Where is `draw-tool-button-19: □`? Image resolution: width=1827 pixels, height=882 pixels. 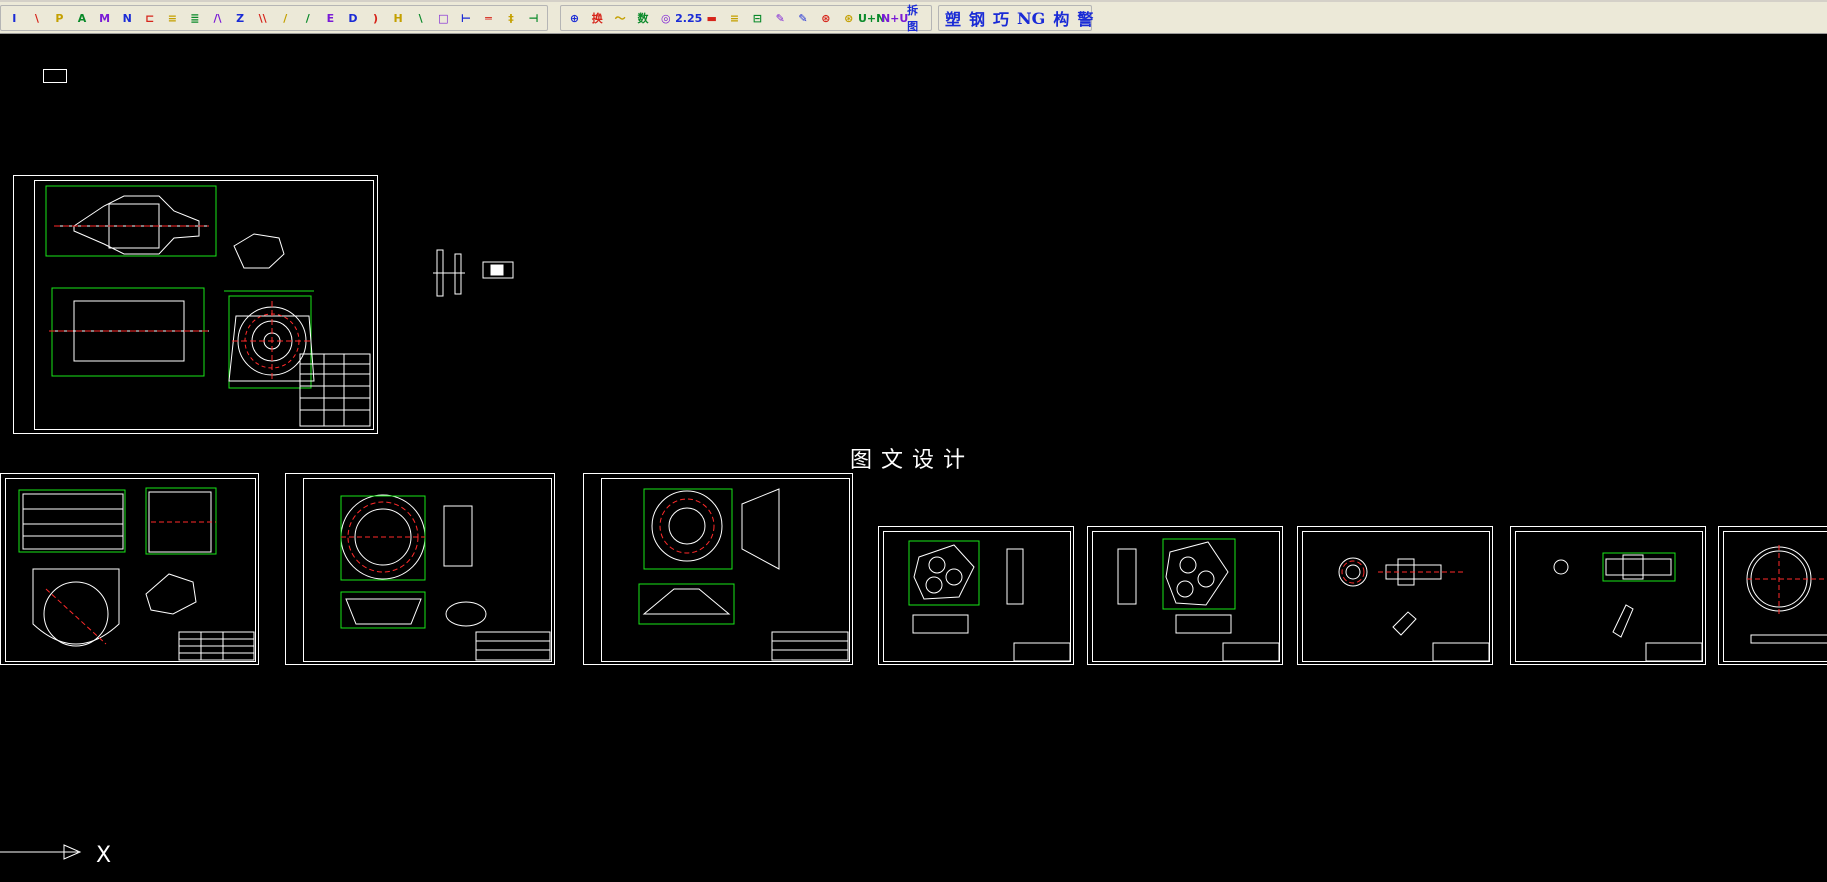
draw-tool-button-19: □ is located at coordinates (443, 18).